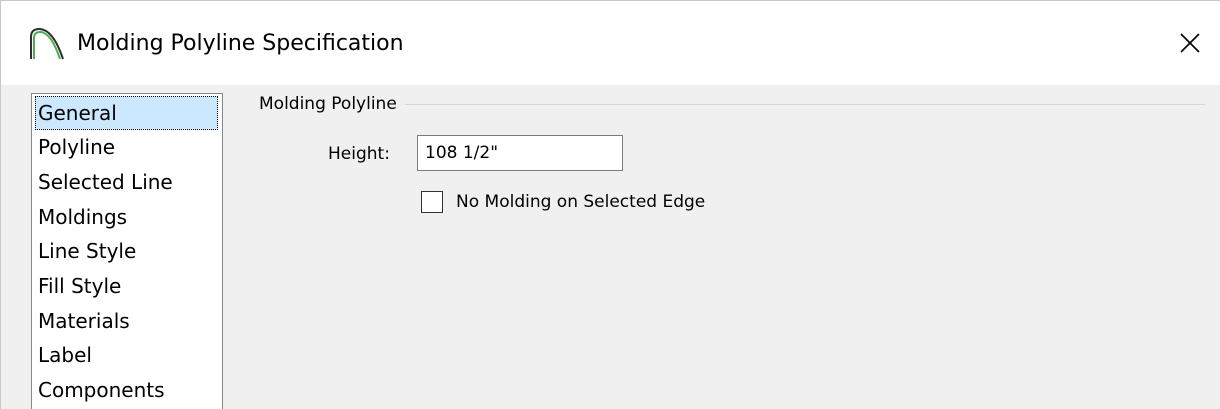 The width and height of the screenshot is (1220, 409). What do you see at coordinates (104, 182) in the screenshot?
I see `nav-item-selected-line: Selected Line` at bounding box center [104, 182].